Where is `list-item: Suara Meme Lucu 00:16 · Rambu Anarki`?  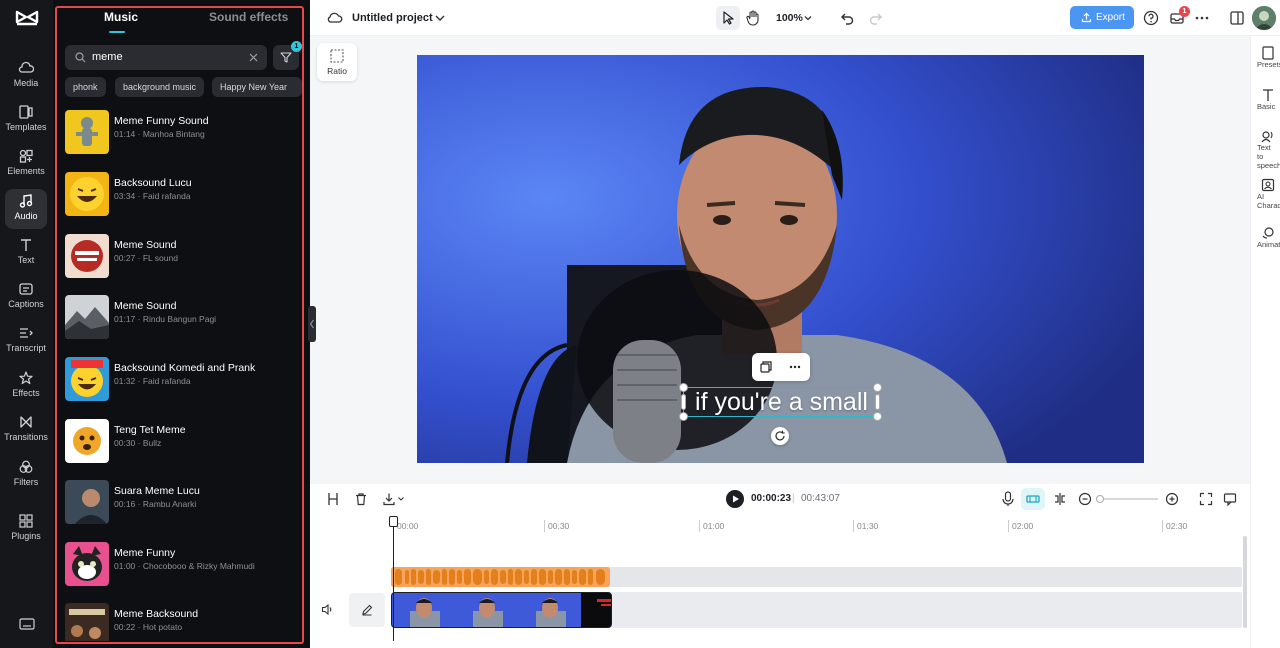 list-item: Suara Meme Lucu 00:16 · Rambu Anarki is located at coordinates (182, 503).